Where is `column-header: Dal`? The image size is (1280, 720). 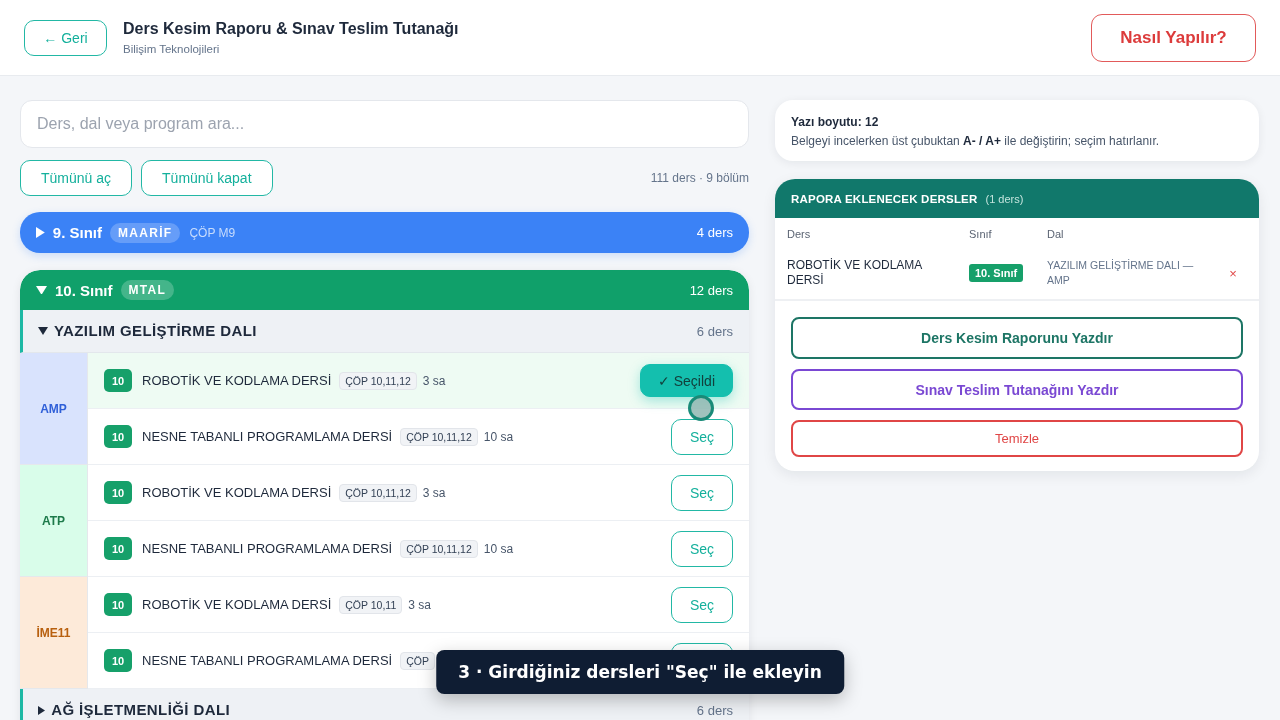
column-header: Dal is located at coordinates (1056, 234).